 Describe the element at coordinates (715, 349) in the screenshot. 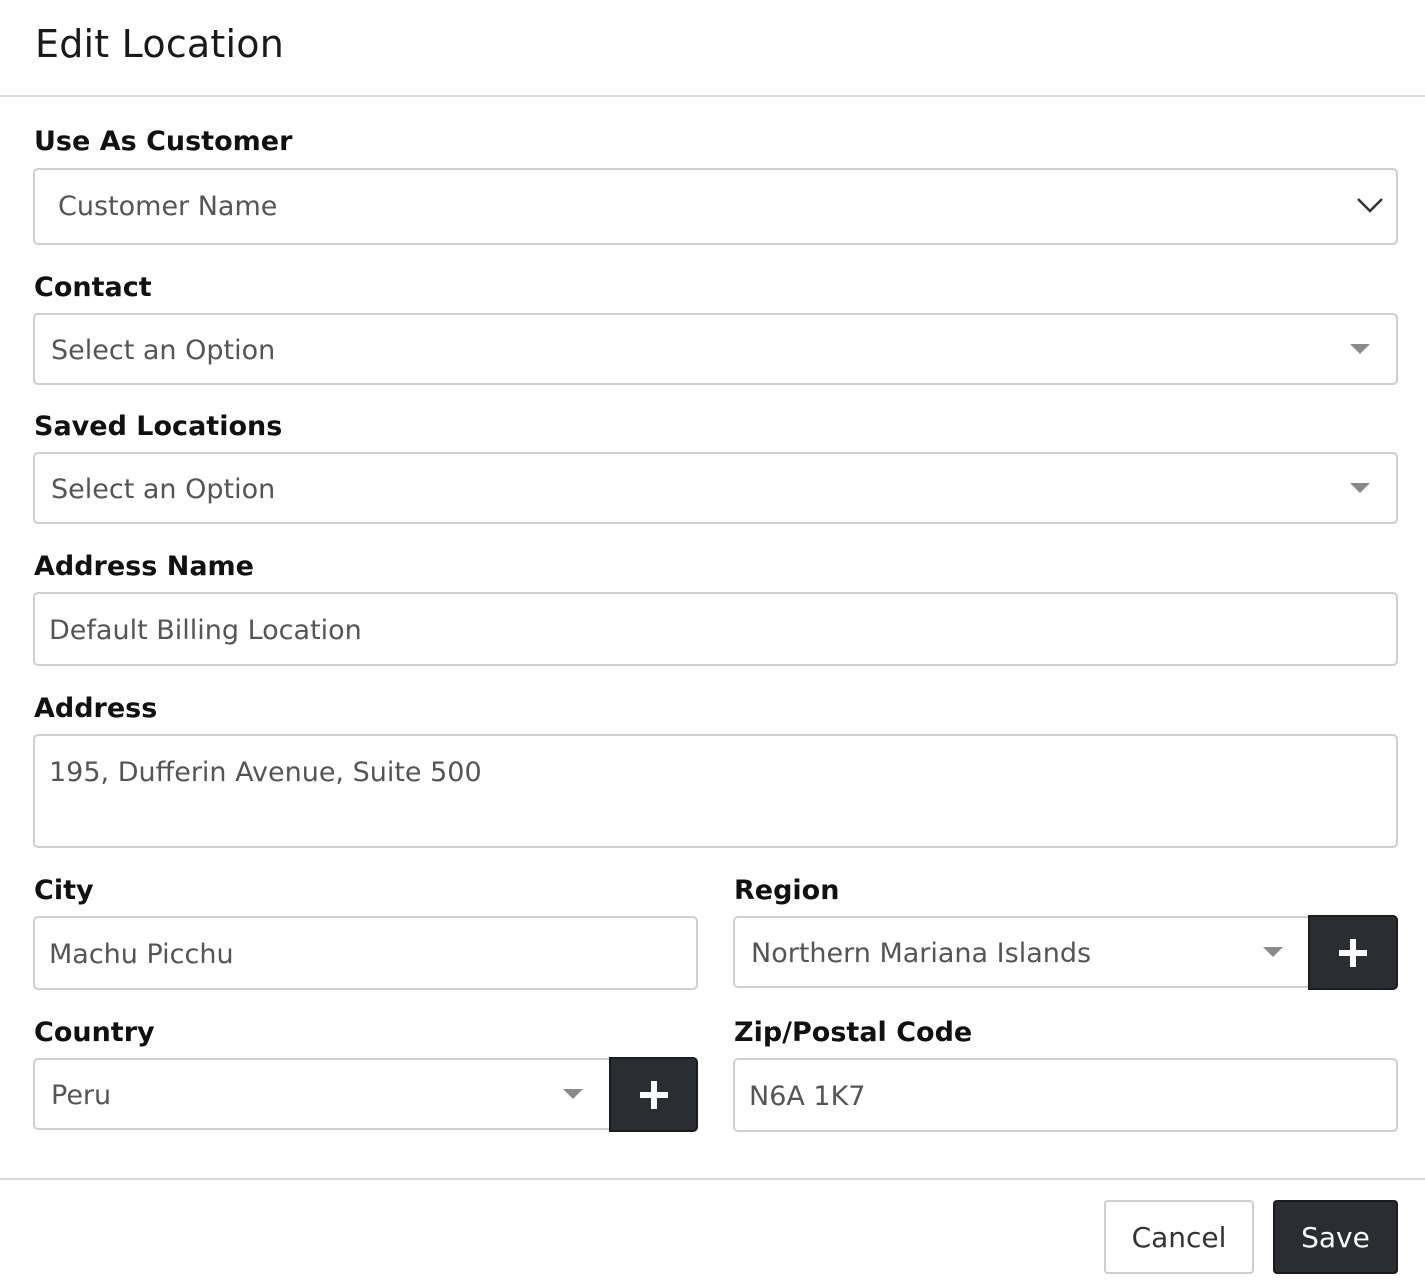

I see `contact-select: Select an Option` at that location.